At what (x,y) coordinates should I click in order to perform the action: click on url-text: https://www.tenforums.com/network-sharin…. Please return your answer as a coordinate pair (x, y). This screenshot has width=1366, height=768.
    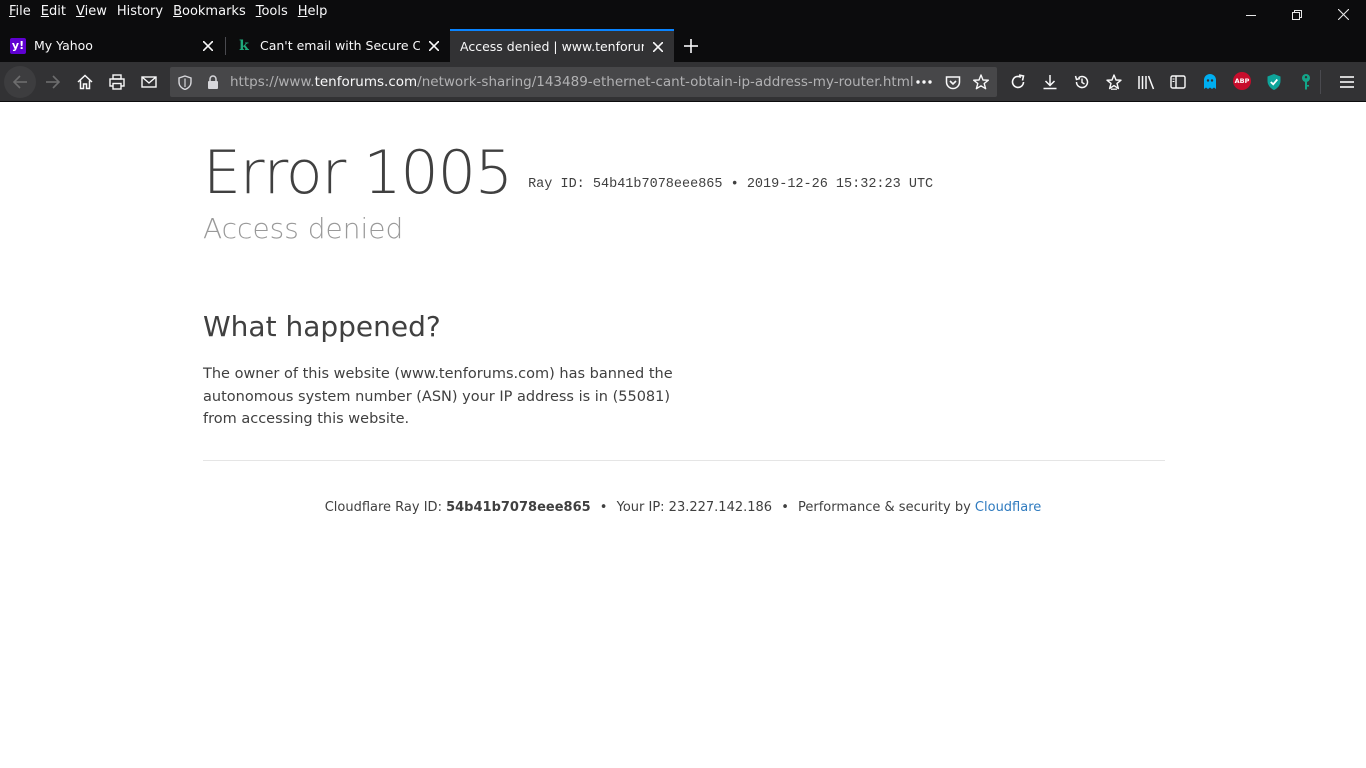
    Looking at the image, I should click on (572, 82).